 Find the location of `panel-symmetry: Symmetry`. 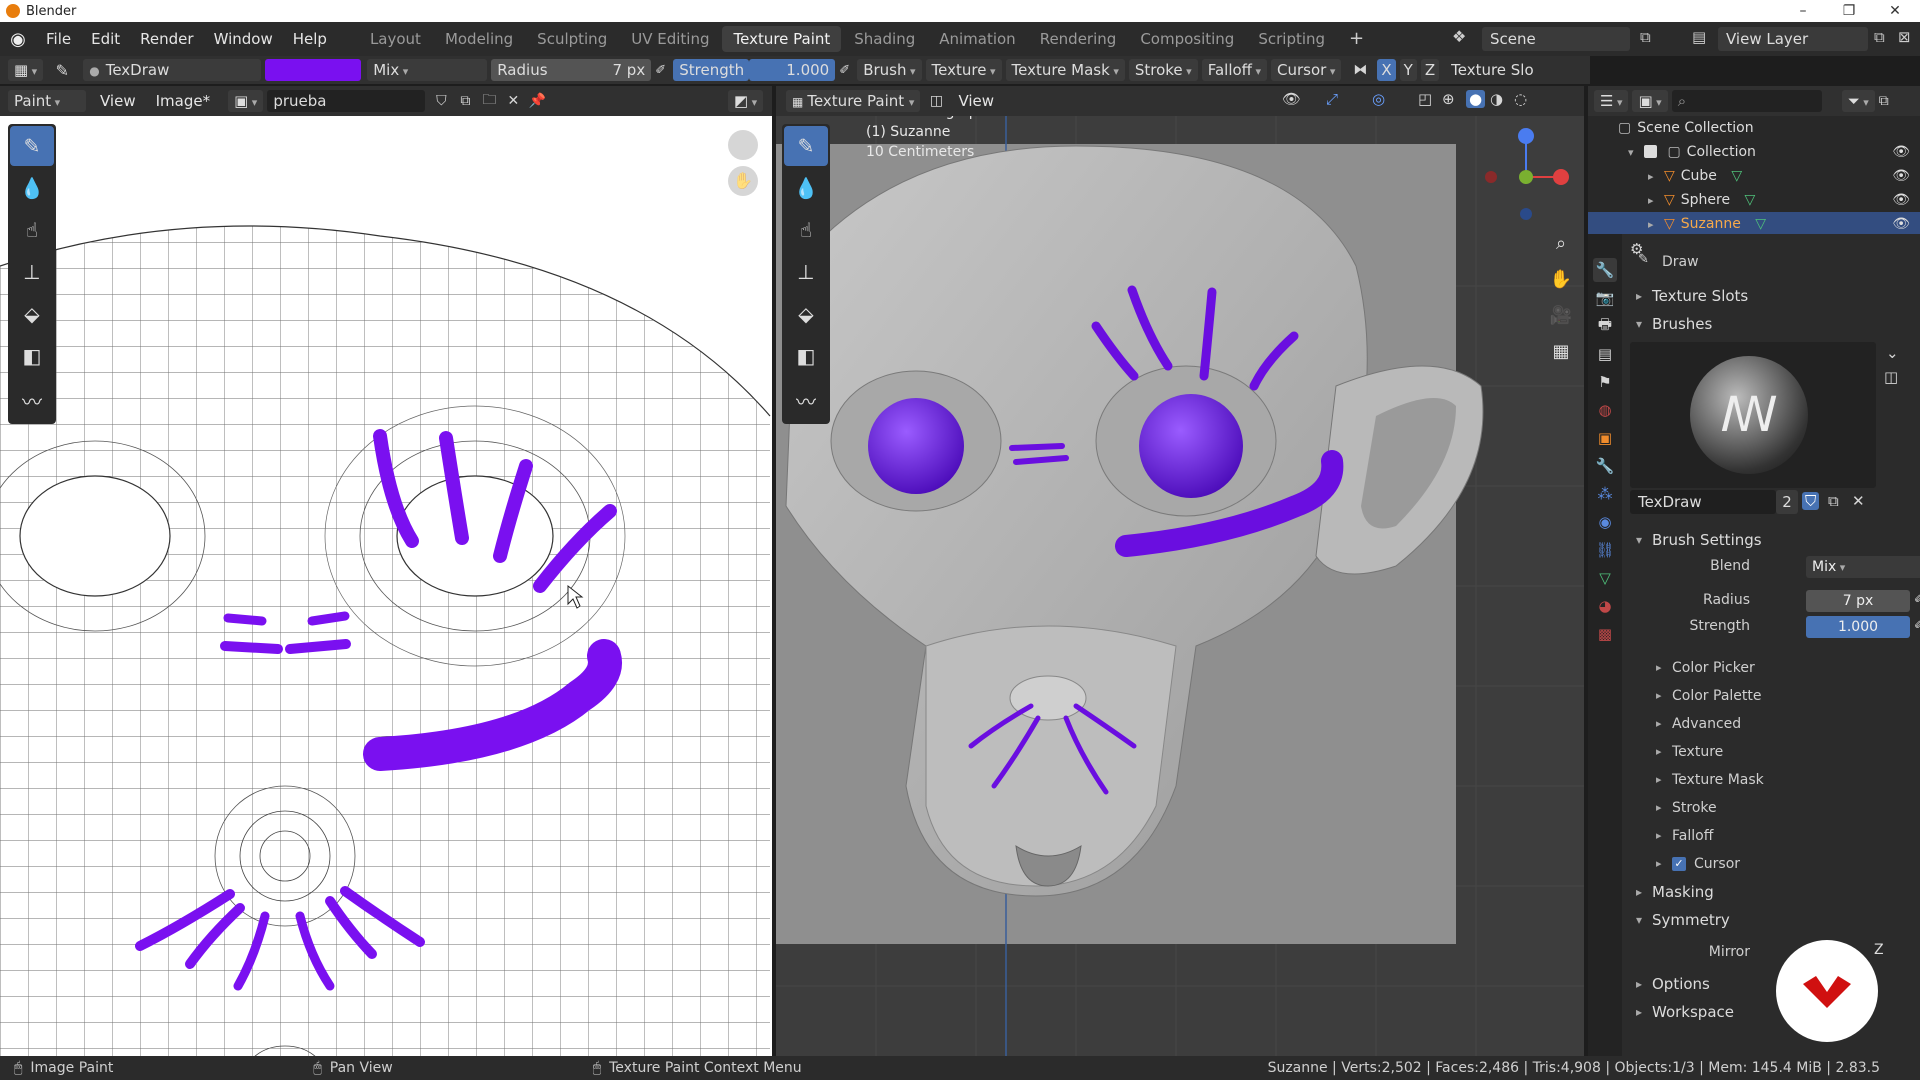

panel-symmetry: Symmetry is located at coordinates (1771, 920).